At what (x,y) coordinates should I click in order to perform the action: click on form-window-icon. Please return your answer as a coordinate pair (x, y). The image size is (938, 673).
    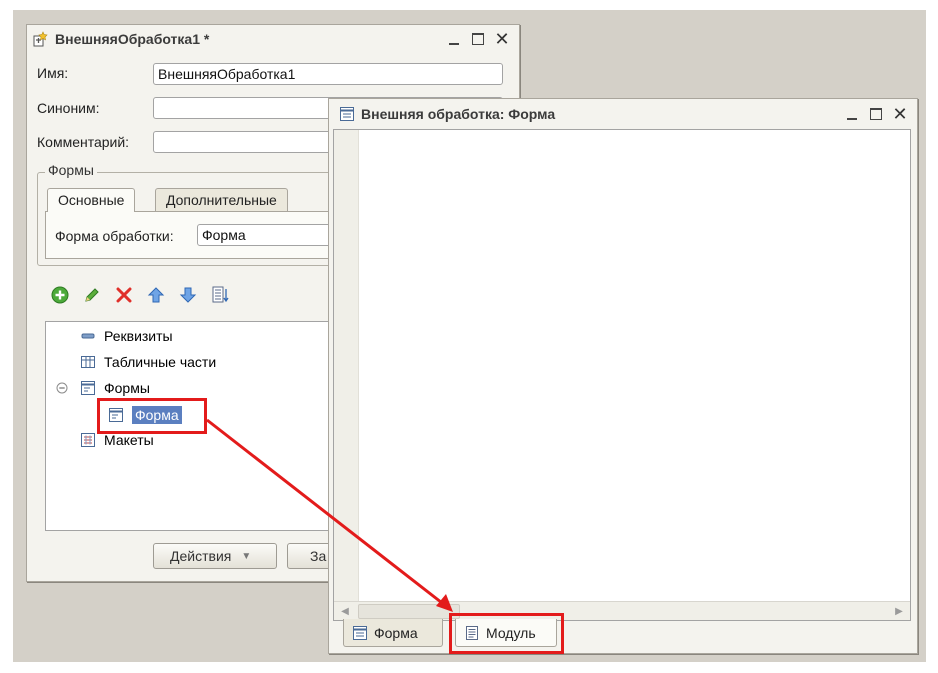
    Looking at the image, I should click on (347, 114).